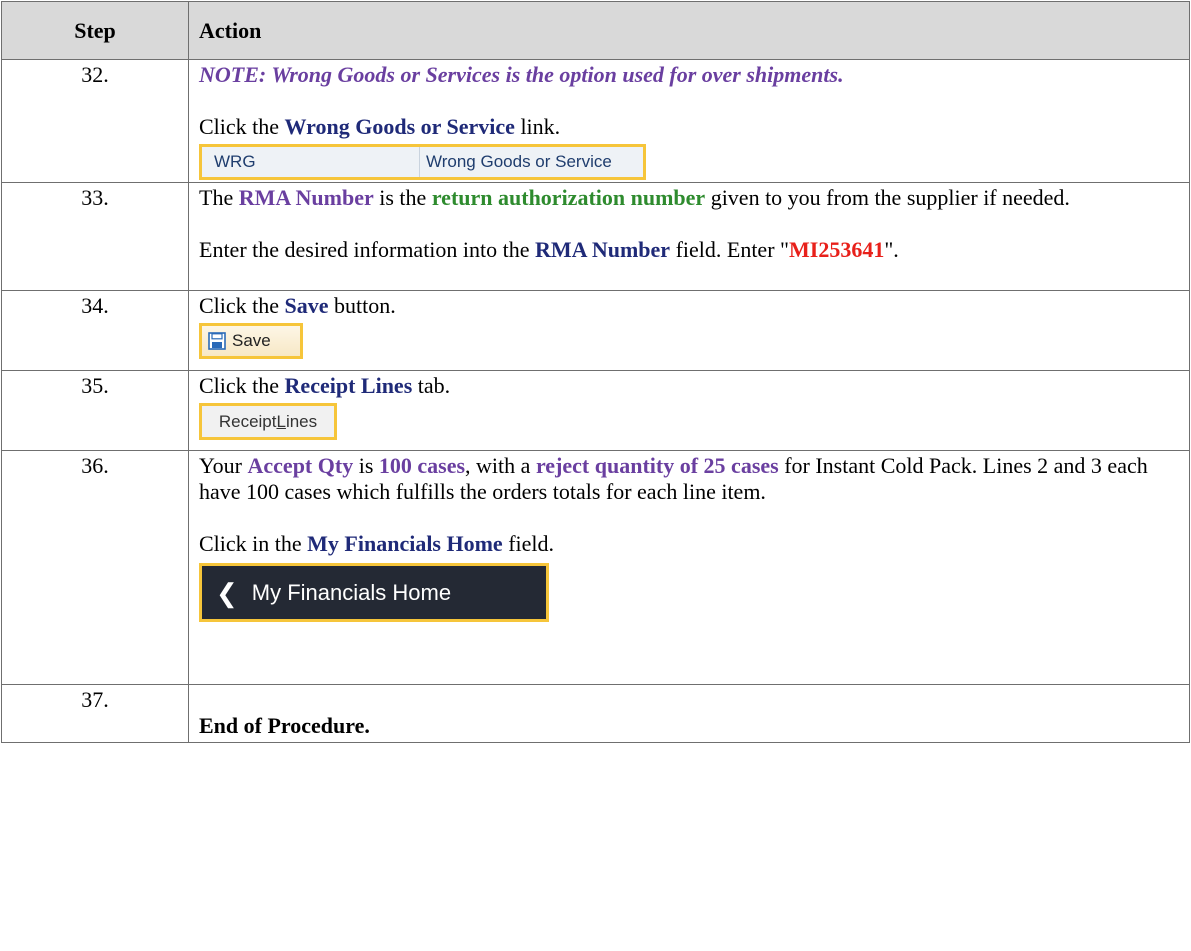 The height and width of the screenshot is (951, 1191). What do you see at coordinates (689, 330) in the screenshot?
I see `action-cell: Click the Save button. Save` at bounding box center [689, 330].